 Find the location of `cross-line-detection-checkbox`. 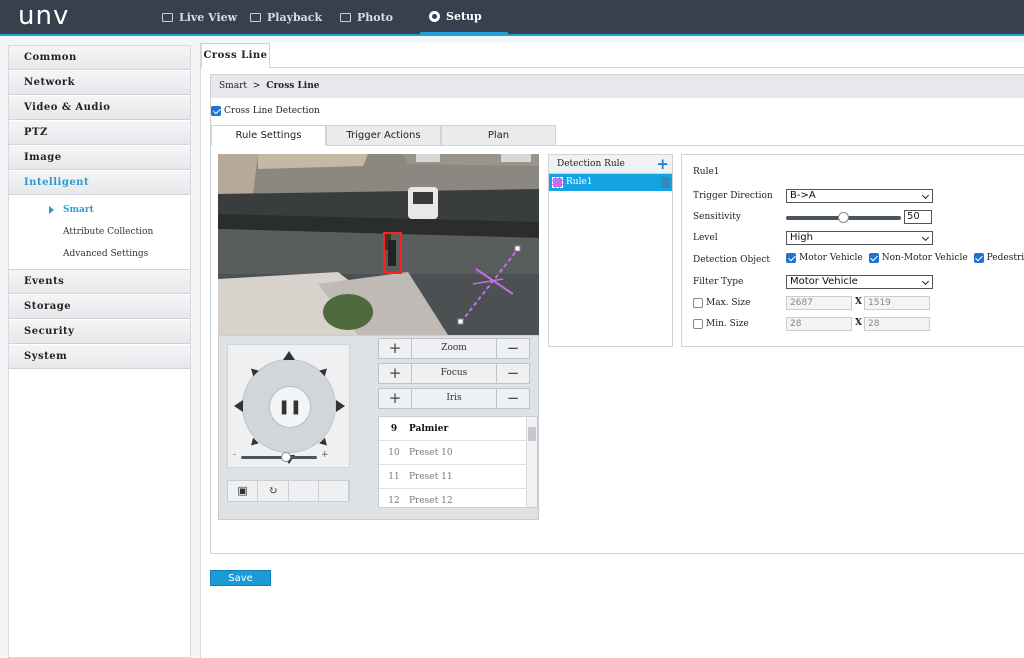

cross-line-detection-checkbox is located at coordinates (216, 111).